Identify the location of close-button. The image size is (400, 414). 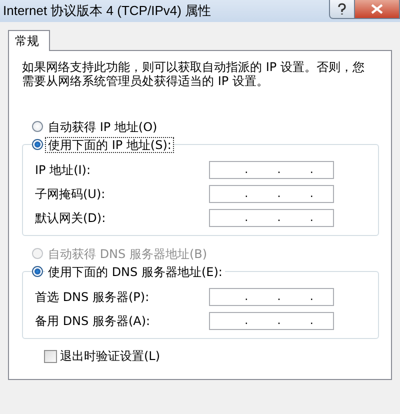
(377, 9).